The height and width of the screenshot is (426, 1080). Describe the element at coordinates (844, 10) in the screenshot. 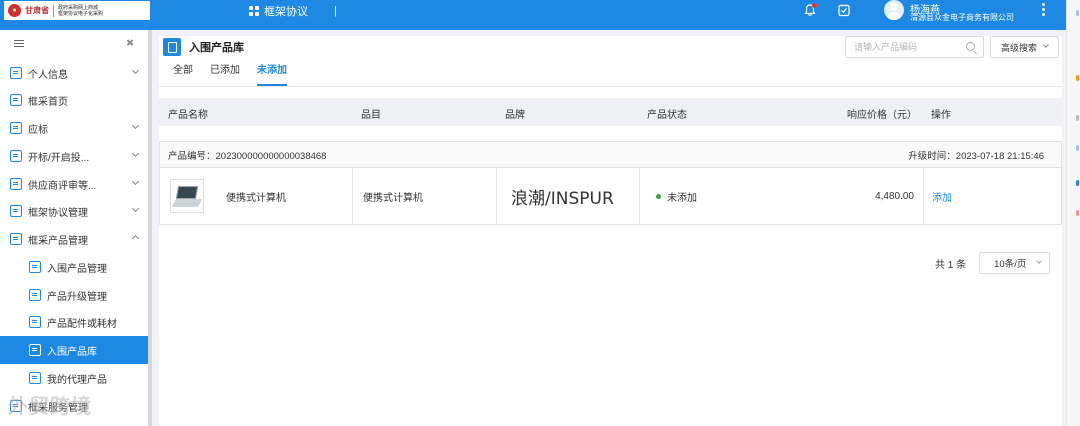

I see `task-check-icon` at that location.